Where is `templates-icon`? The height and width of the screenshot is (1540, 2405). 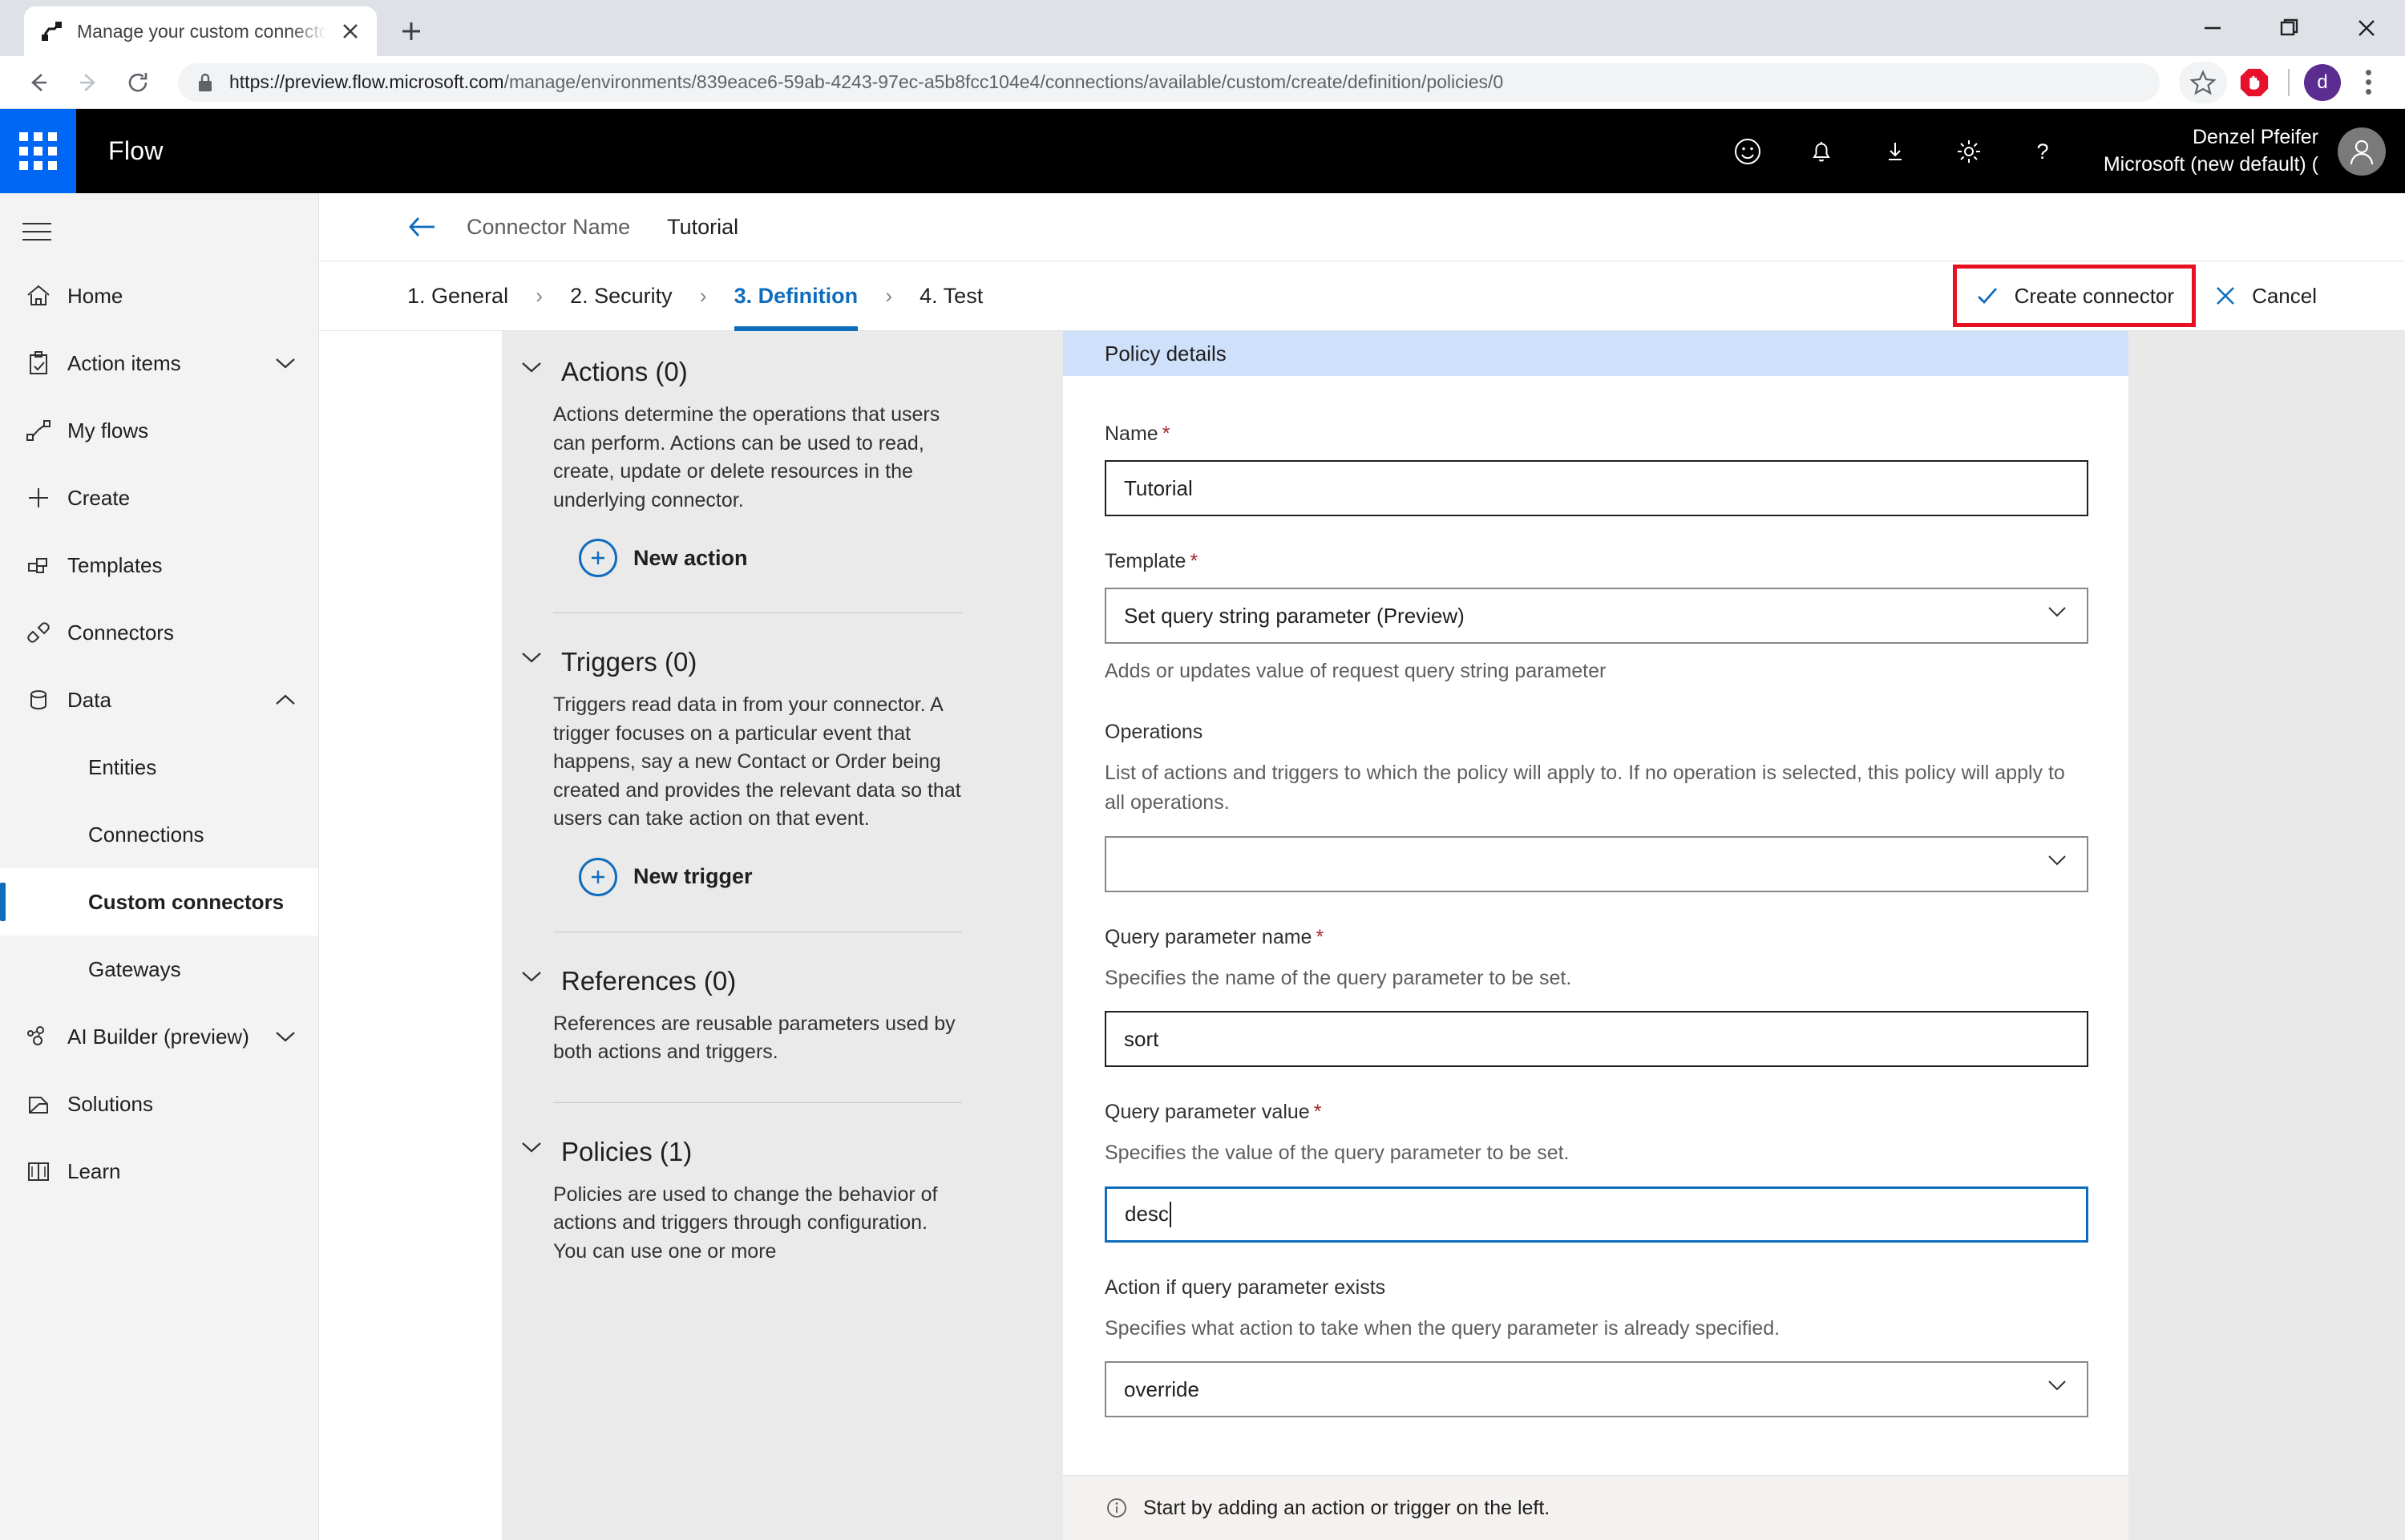
templates-icon is located at coordinates (44, 565).